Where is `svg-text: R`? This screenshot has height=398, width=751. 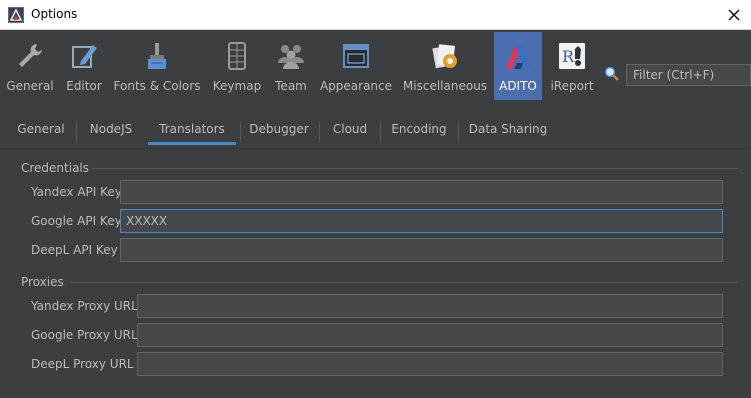
svg-text: R is located at coordinates (568, 56).